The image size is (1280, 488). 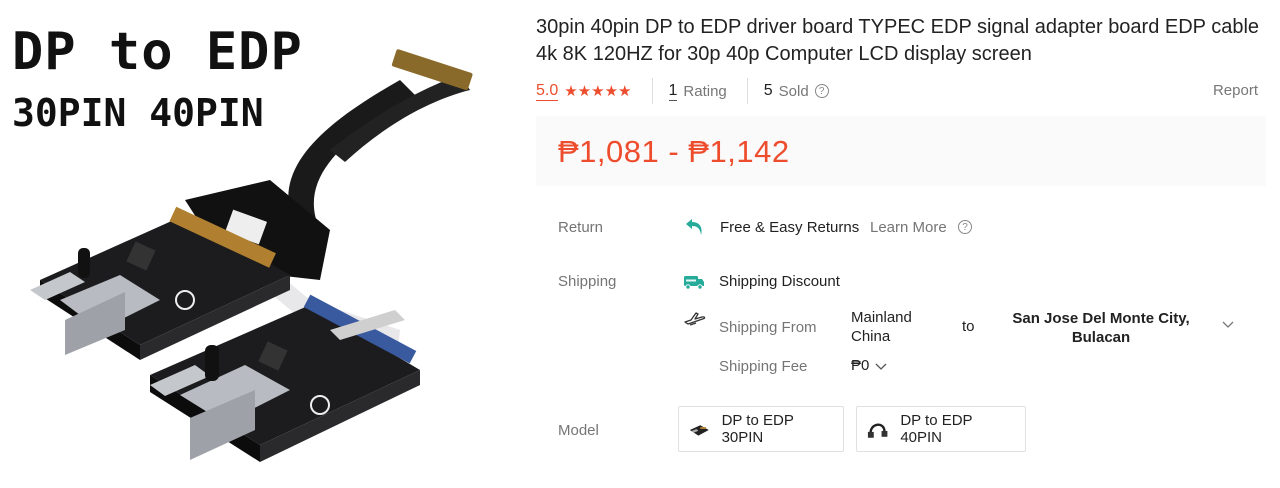 I want to click on shipping-discount-text: Shipping Discount, so click(x=779, y=281).